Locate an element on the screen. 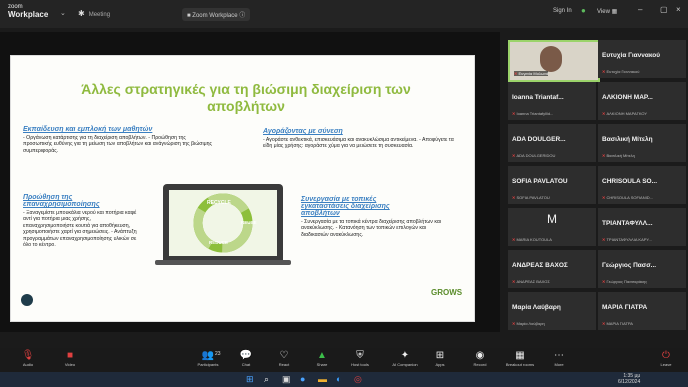 Image resolution: width=688 pixels, height=387 pixels. participant-tile: ADA DOULGER... ✕ ADA DOULGERIDOU is located at coordinates (552, 143).